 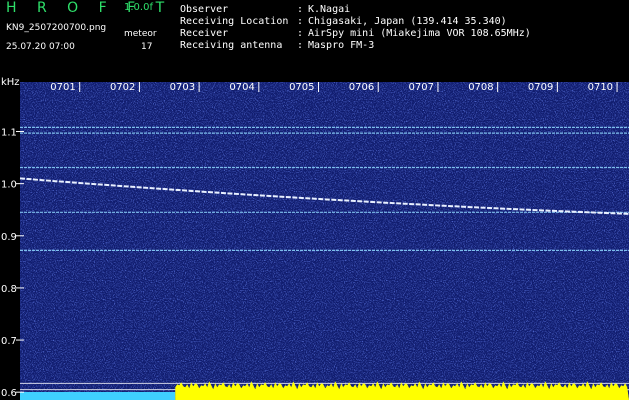 What do you see at coordinates (9, 237) in the screenshot?
I see `y-tick-label: 0.9` at bounding box center [9, 237].